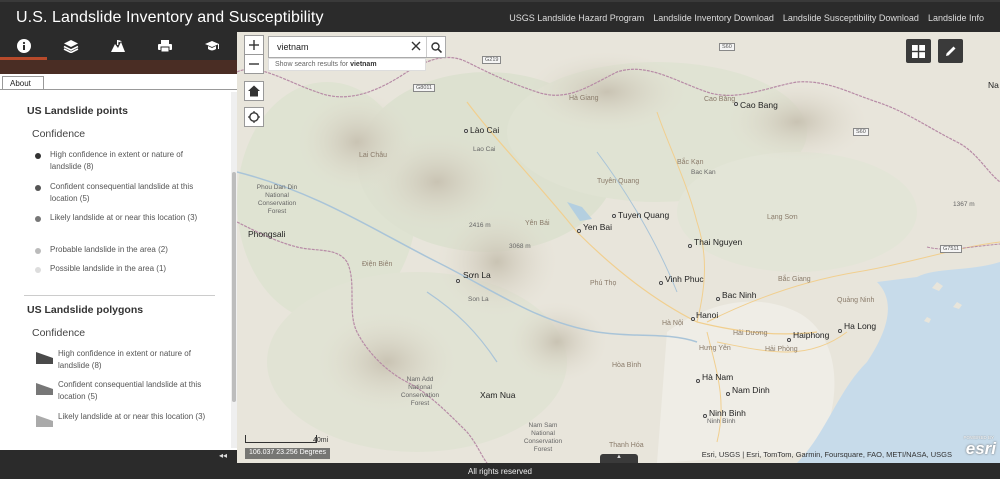 The image size is (1000, 479). I want to click on points-subtitle: Confidence, so click(59, 134).